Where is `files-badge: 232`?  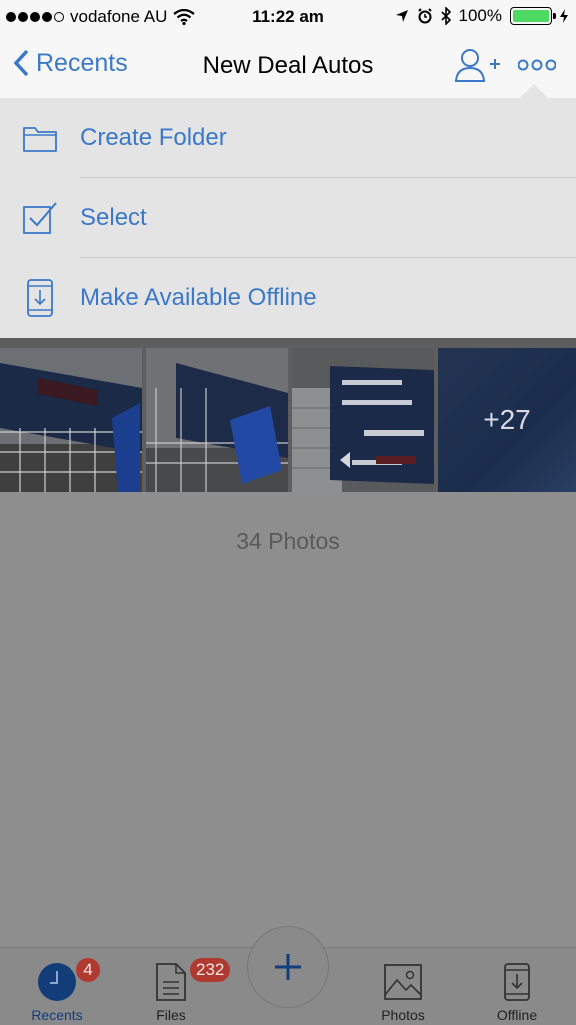
files-badge: 232 is located at coordinates (210, 970).